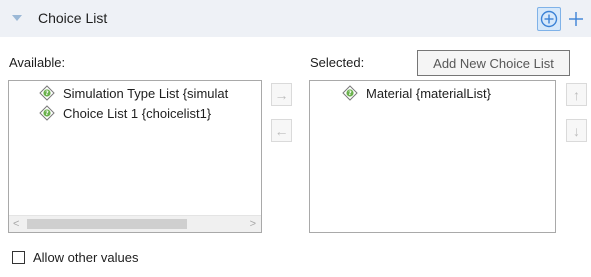 This screenshot has width=591, height=277. What do you see at coordinates (107, 224) in the screenshot?
I see `scroll-thumb` at bounding box center [107, 224].